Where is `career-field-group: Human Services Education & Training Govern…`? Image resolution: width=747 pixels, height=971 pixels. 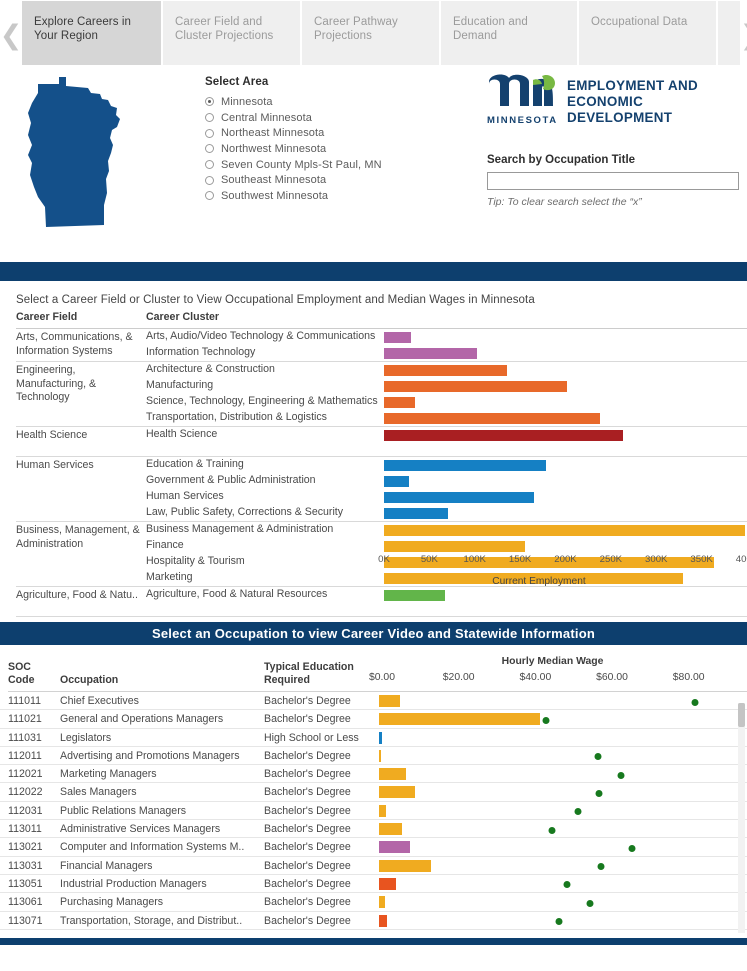
career-field-group: Human Services Education & Training Govern… is located at coordinates (381, 489).